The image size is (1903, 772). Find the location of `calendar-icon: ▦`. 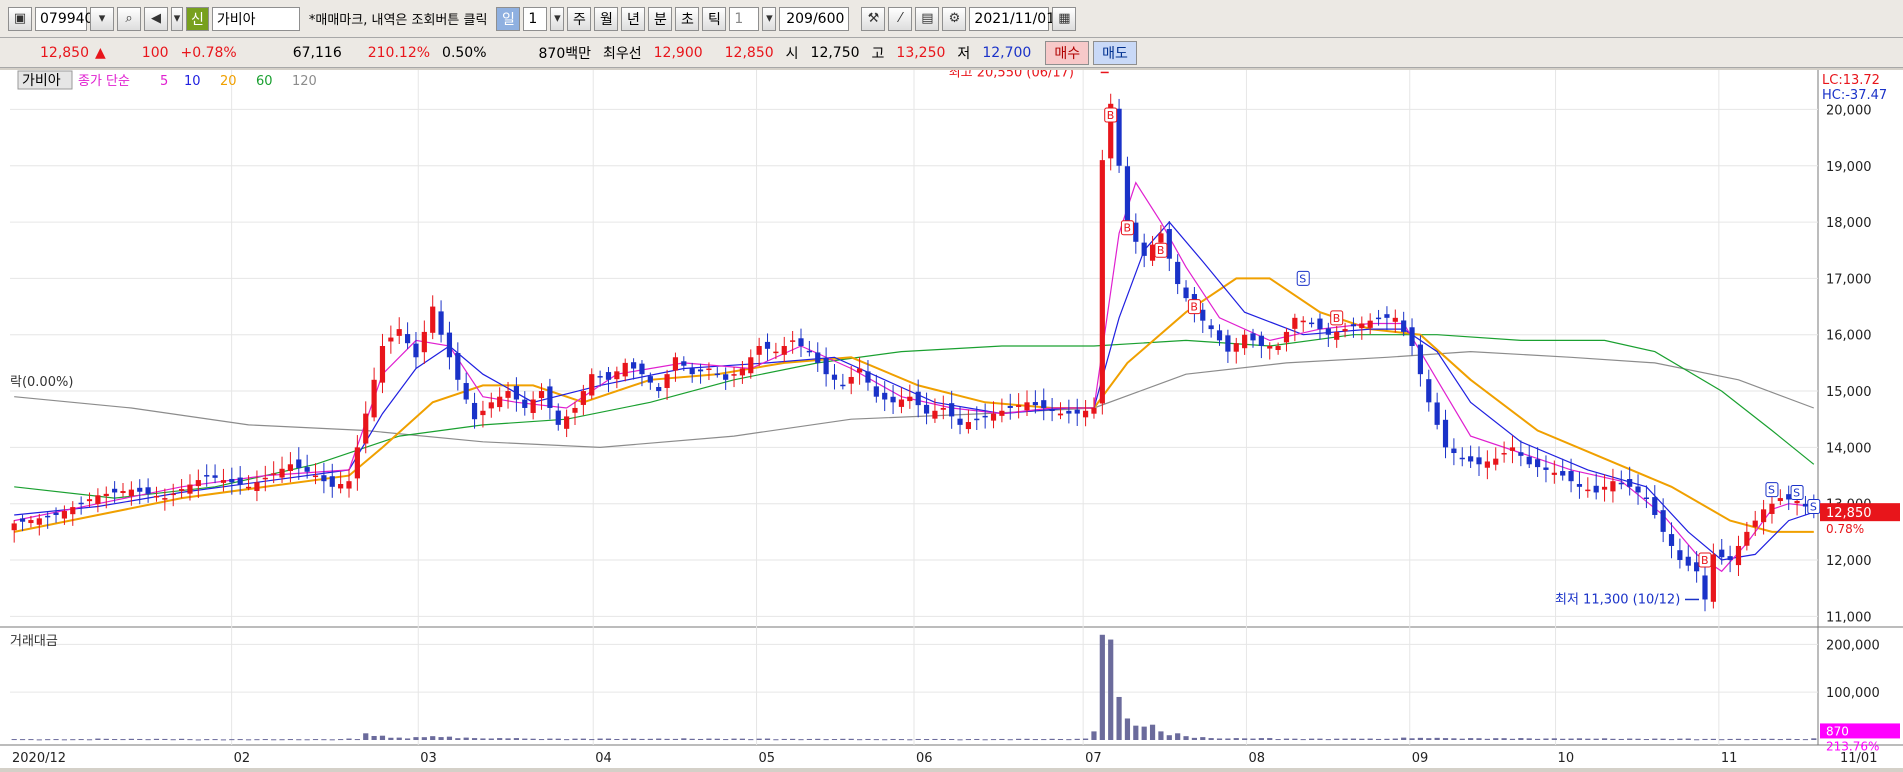

calendar-icon: ▦ is located at coordinates (1064, 18).